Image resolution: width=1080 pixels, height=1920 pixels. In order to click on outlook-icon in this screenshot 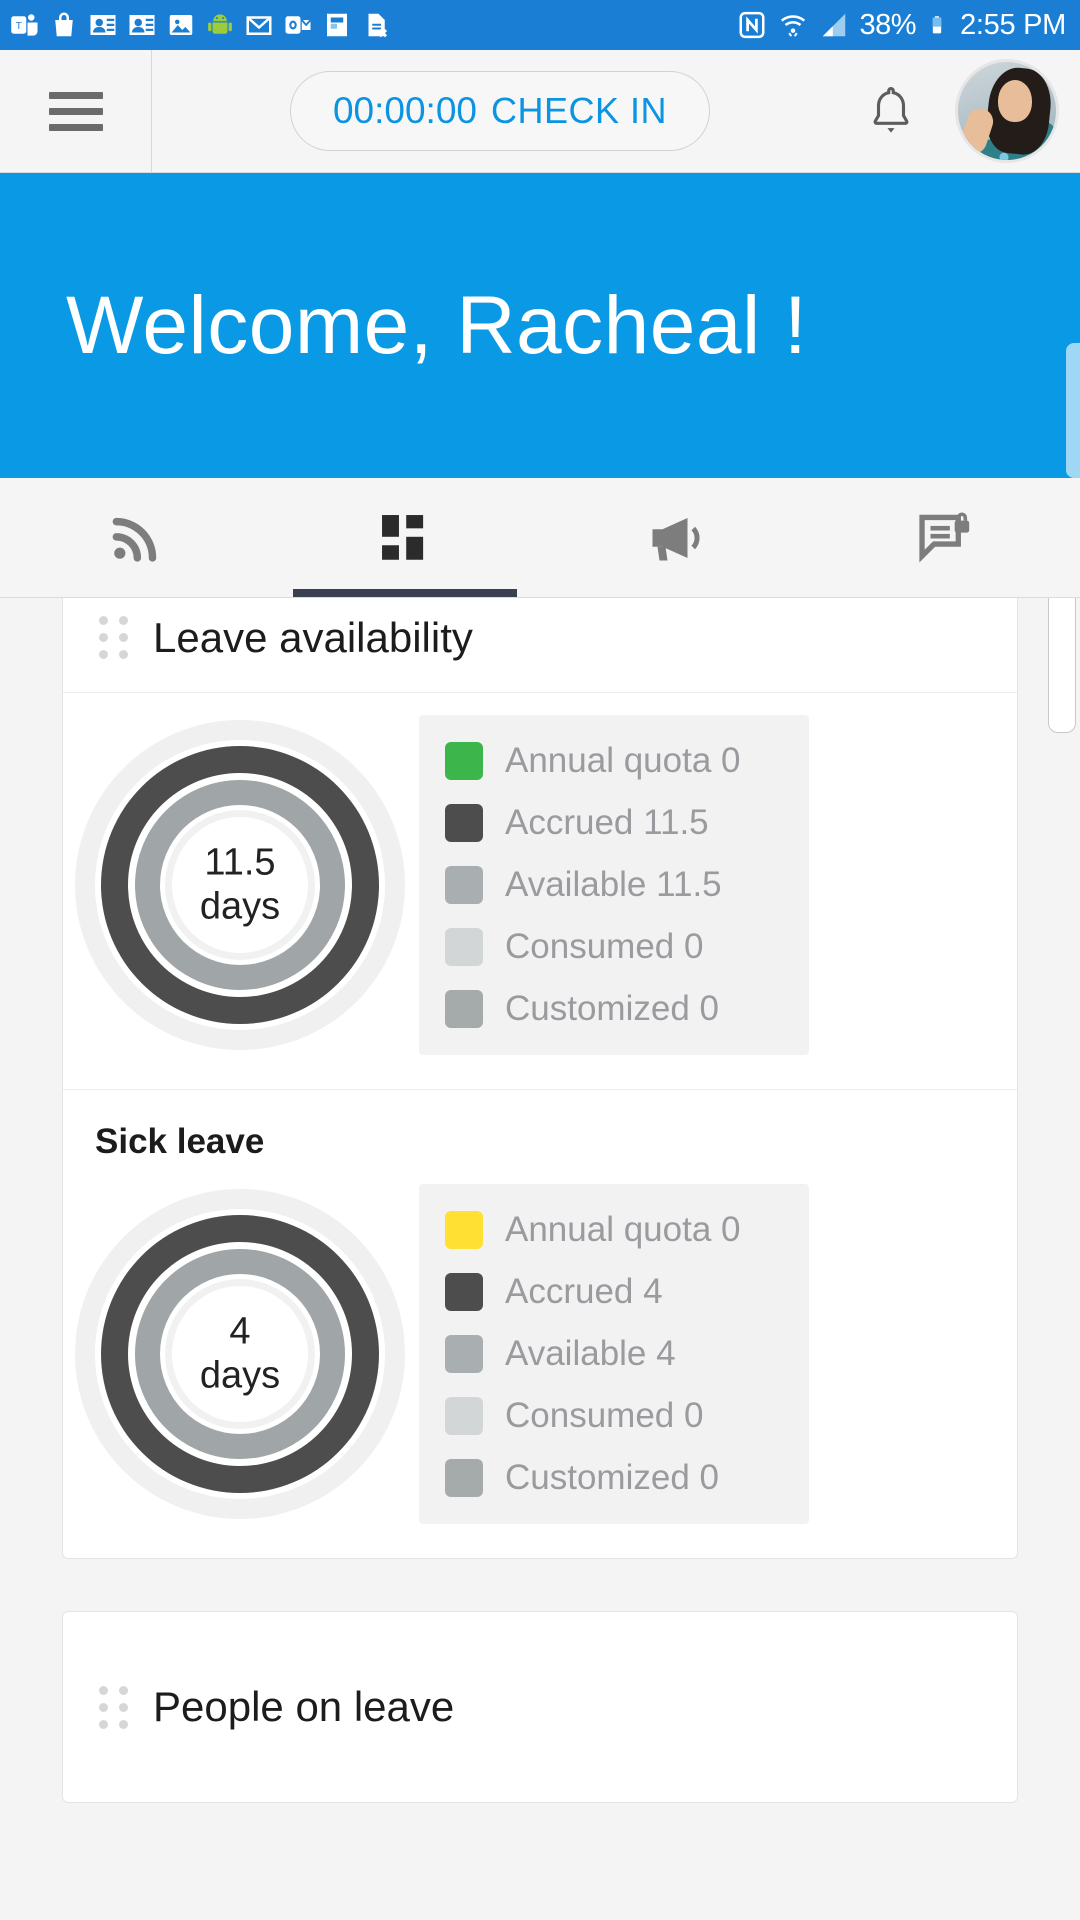, I will do `click(298, 25)`.